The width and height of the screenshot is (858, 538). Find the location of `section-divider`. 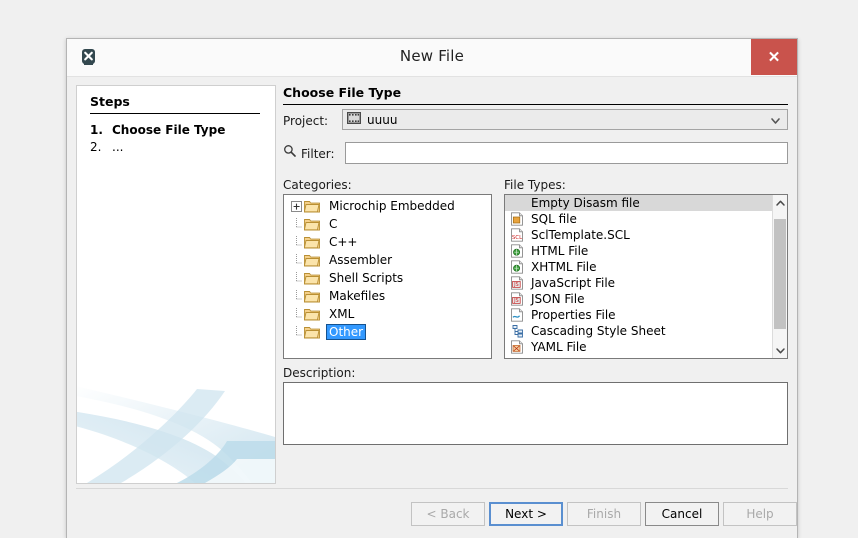

section-divider is located at coordinates (535, 104).